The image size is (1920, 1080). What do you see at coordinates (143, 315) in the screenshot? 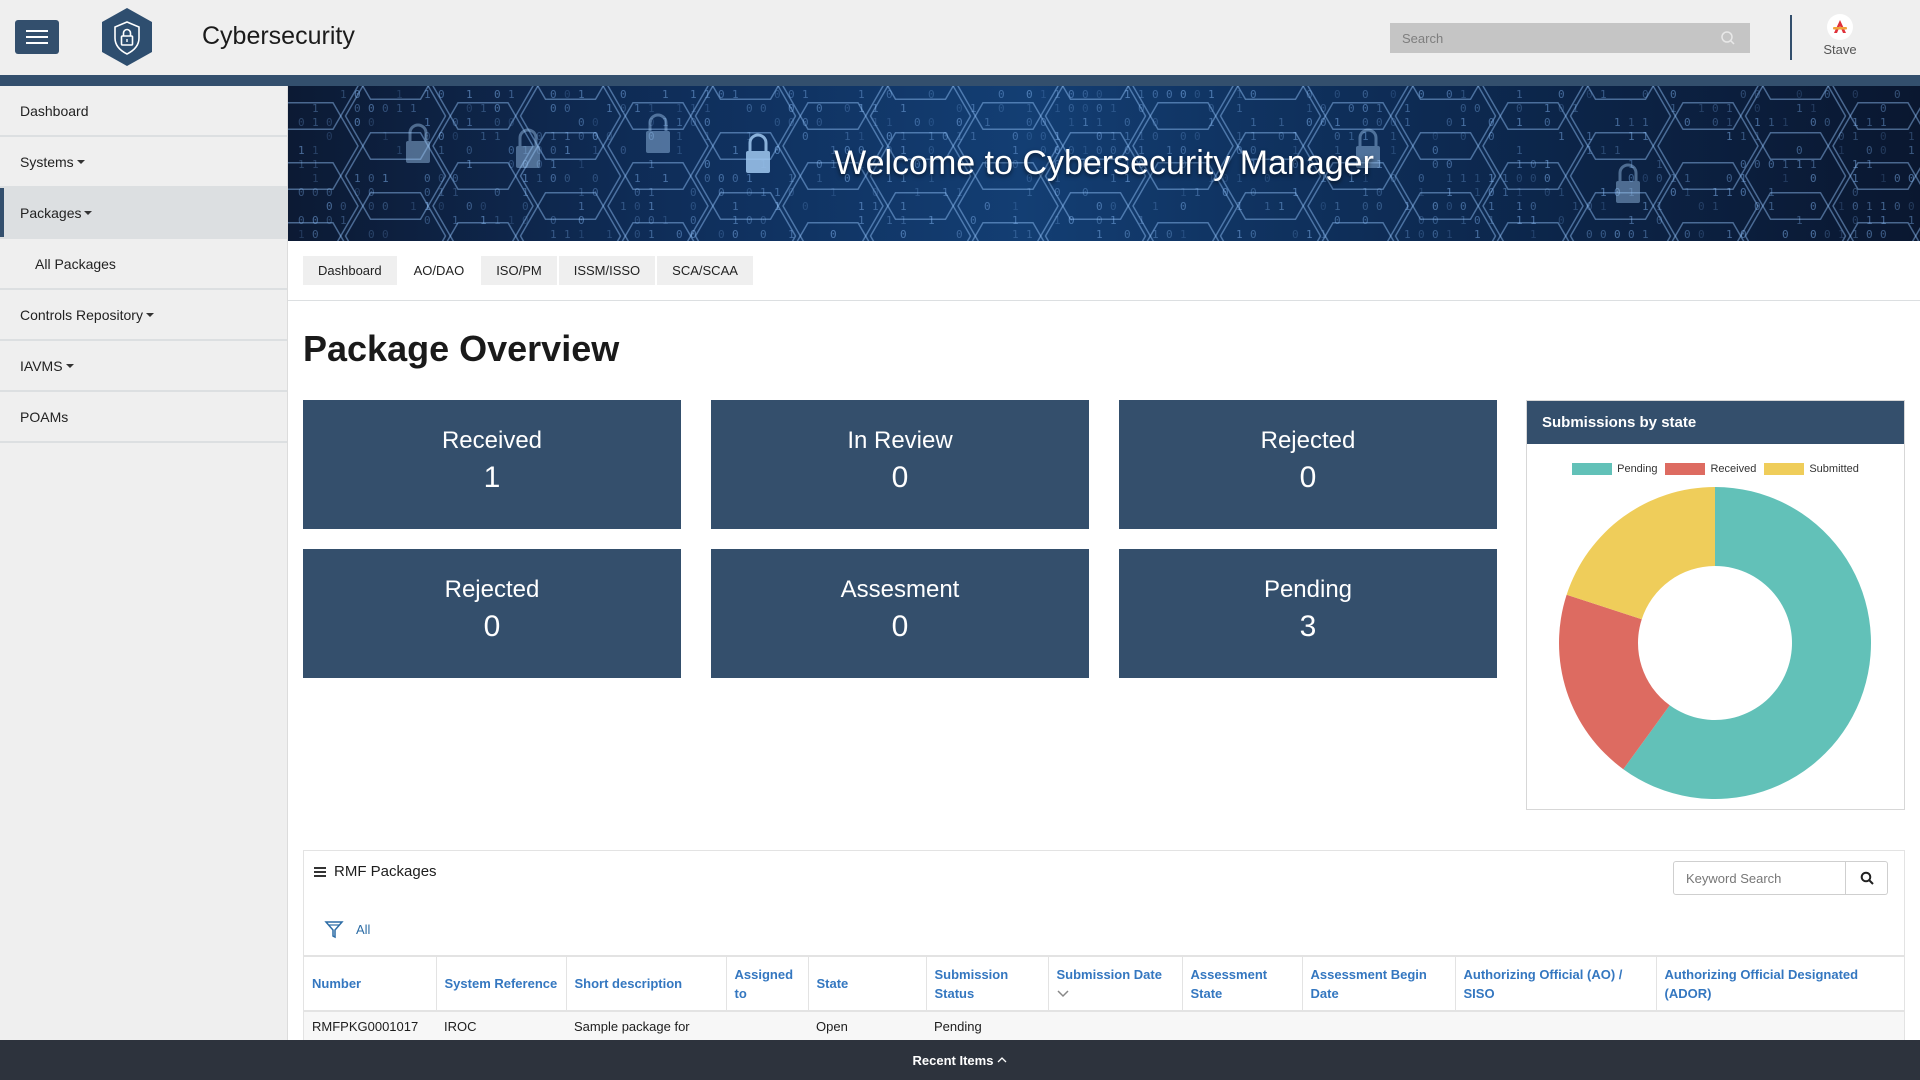
I see `sidebar-item-controls-repository: Controls Repository` at bounding box center [143, 315].